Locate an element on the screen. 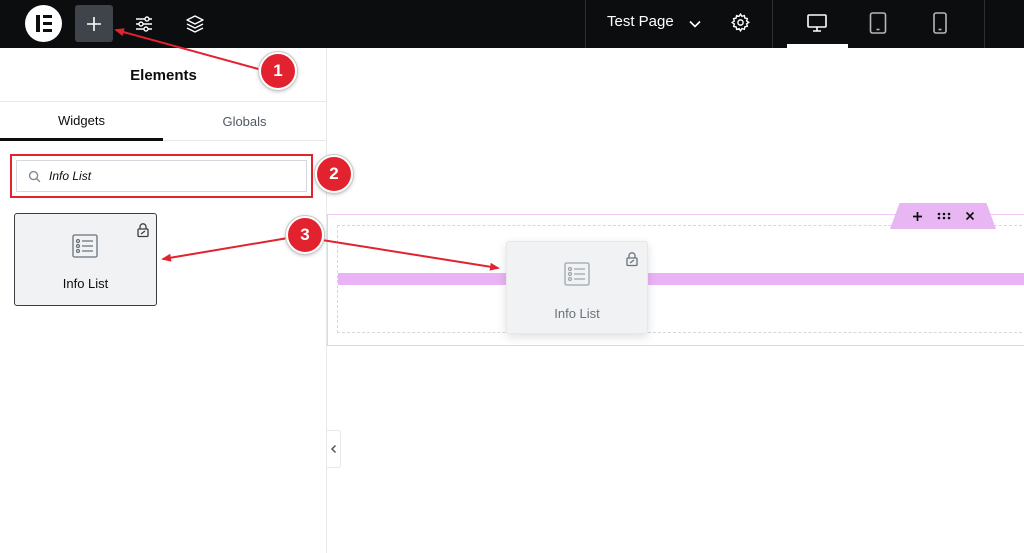  chevron-left-icon is located at coordinates (333, 449).